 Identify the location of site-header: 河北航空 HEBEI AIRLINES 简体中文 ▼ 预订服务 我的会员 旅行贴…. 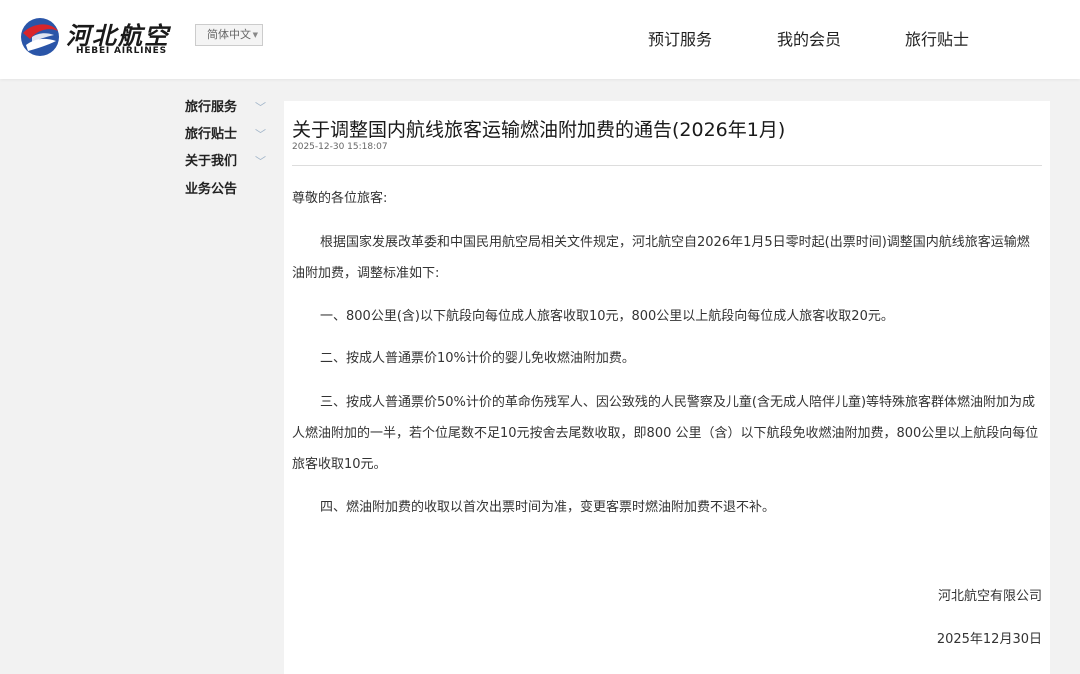
(540, 39).